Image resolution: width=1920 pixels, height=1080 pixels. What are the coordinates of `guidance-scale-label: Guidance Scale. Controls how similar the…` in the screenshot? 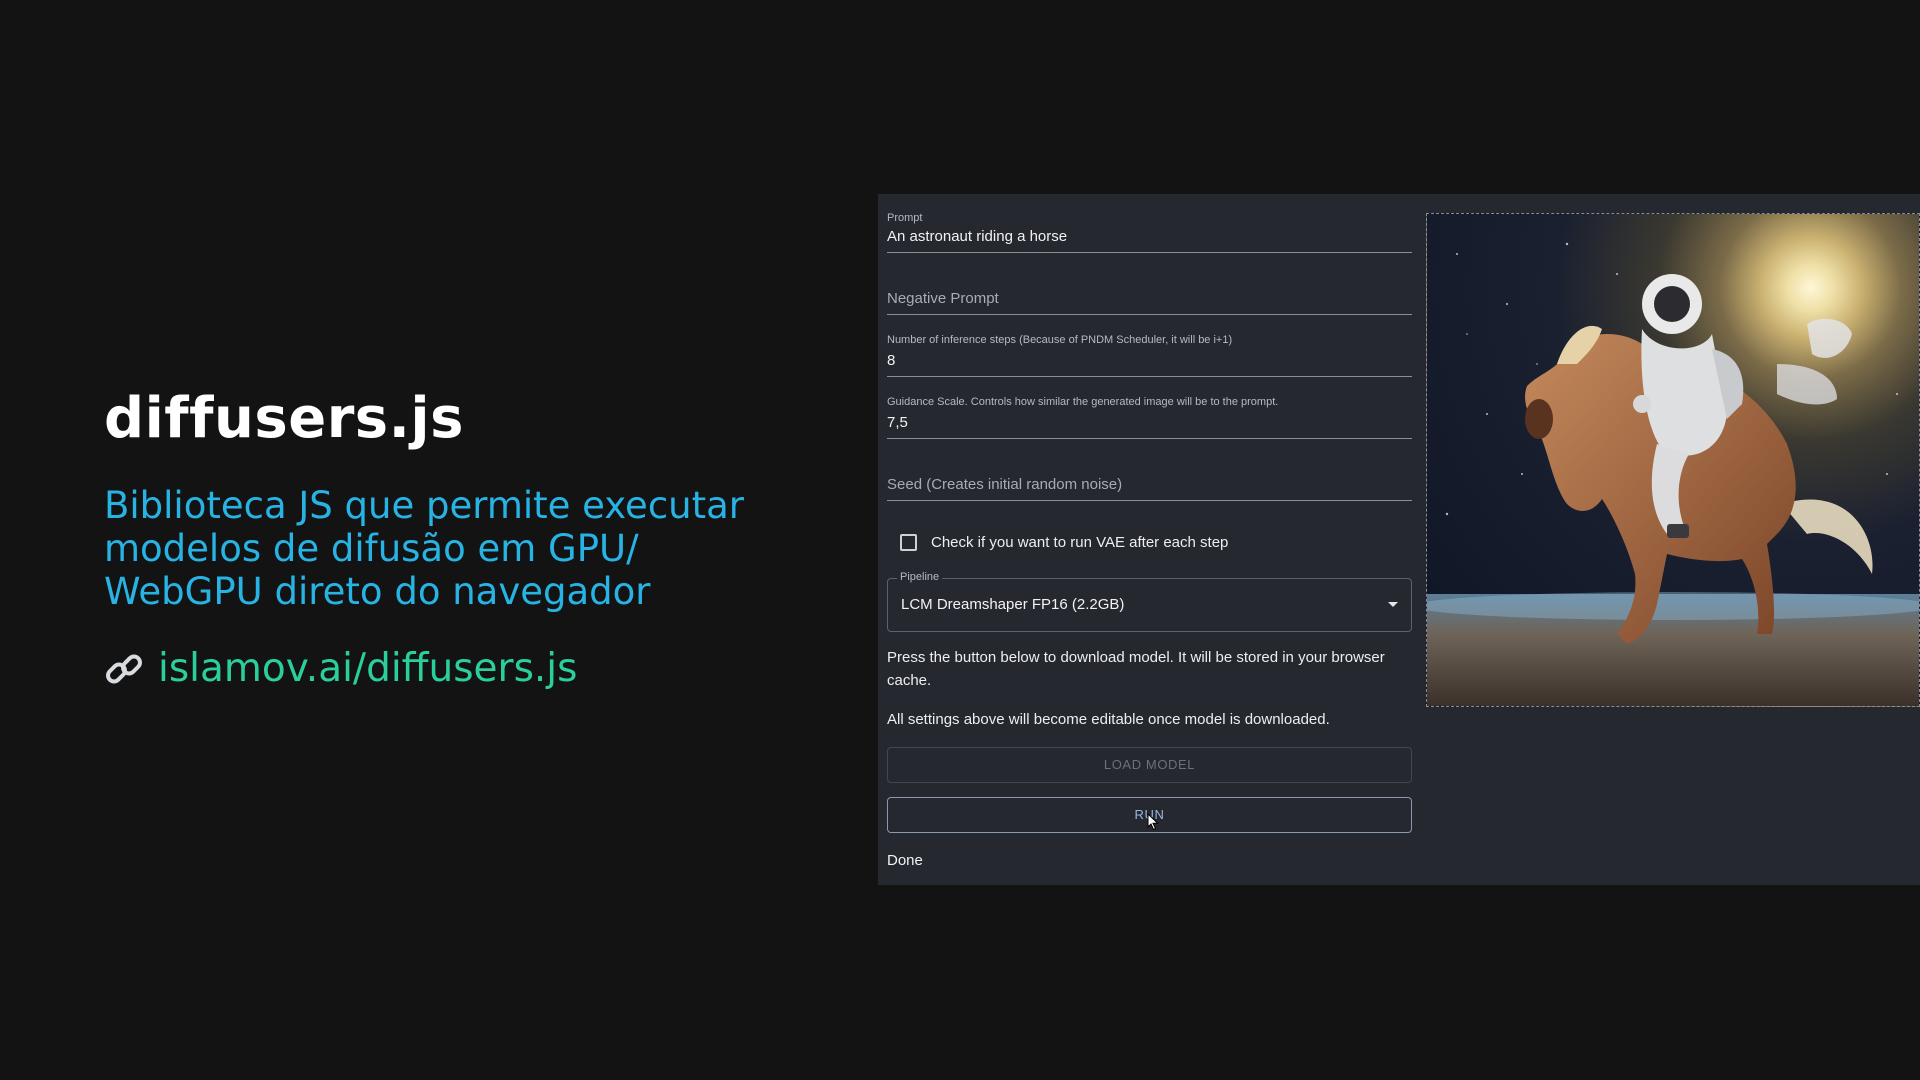 It's located at (1083, 402).